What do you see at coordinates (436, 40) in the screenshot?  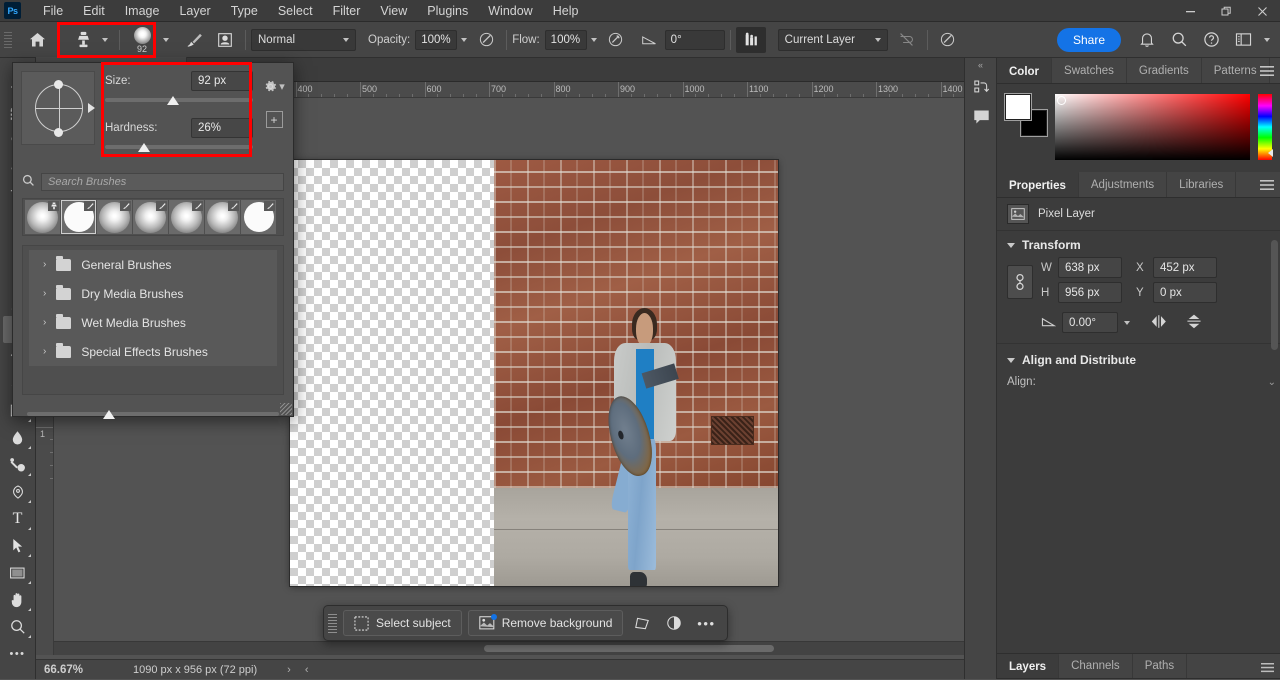 I see `opacity-input: 100%` at bounding box center [436, 40].